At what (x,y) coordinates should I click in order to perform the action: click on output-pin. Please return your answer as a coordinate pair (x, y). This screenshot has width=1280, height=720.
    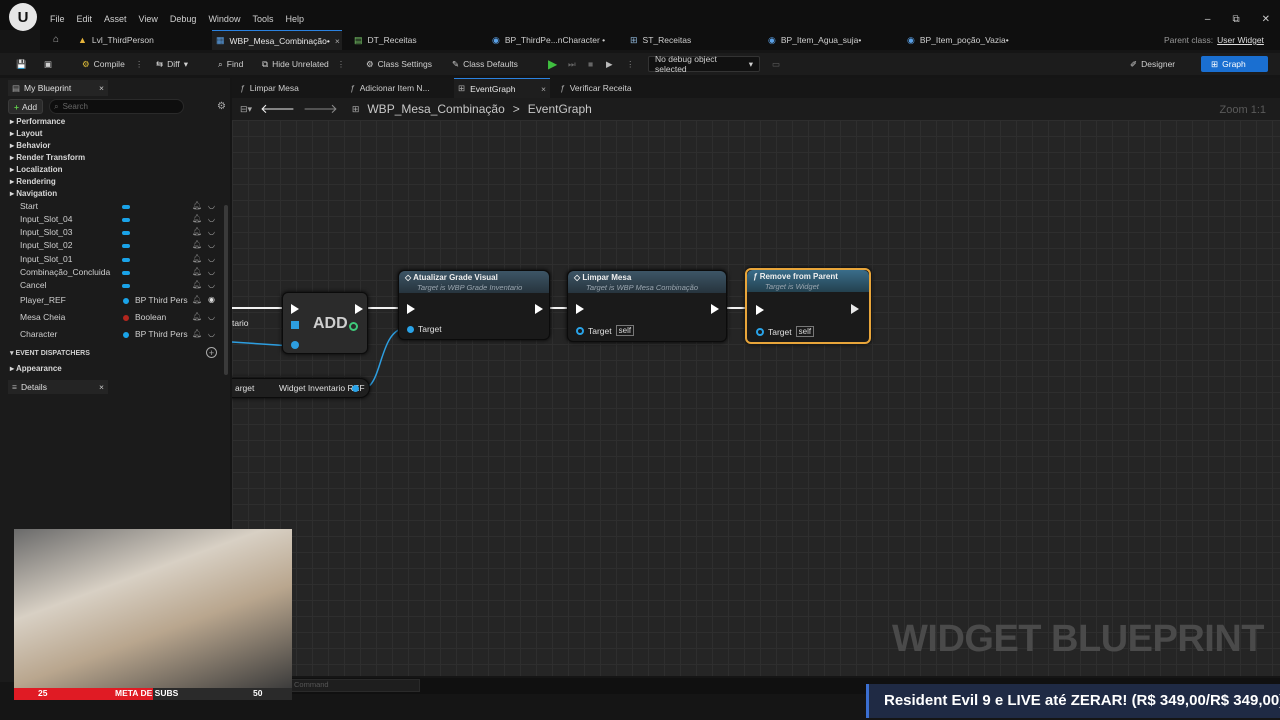
    Looking at the image, I should click on (355, 388).